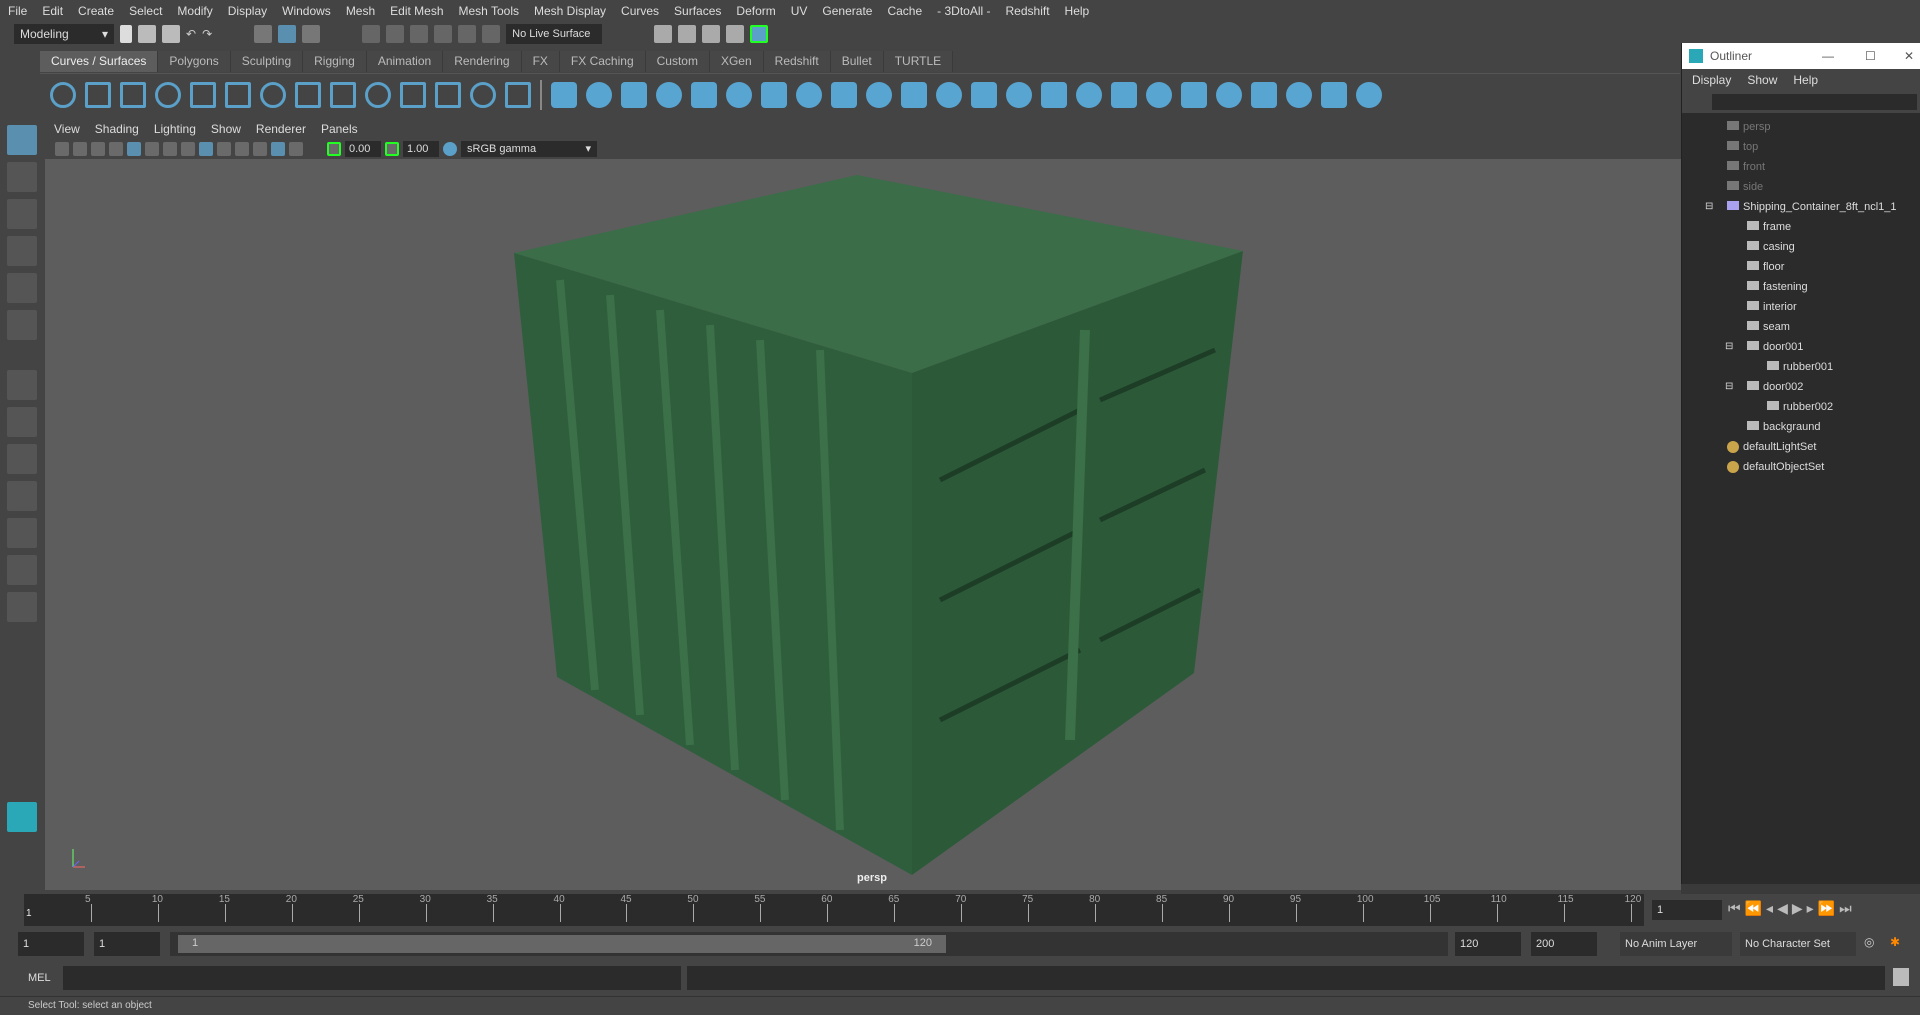 This screenshot has height=1015, width=1920. I want to click on outliner-item: ⊟ Shipping_Container_8ft_ncl1_1, so click(1801, 207).